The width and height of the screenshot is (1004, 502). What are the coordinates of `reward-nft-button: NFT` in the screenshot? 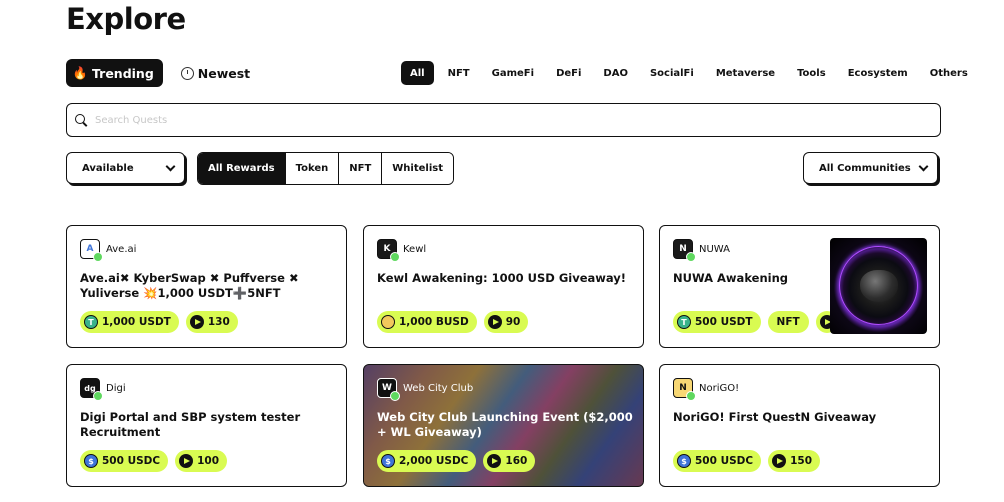 It's located at (360, 168).